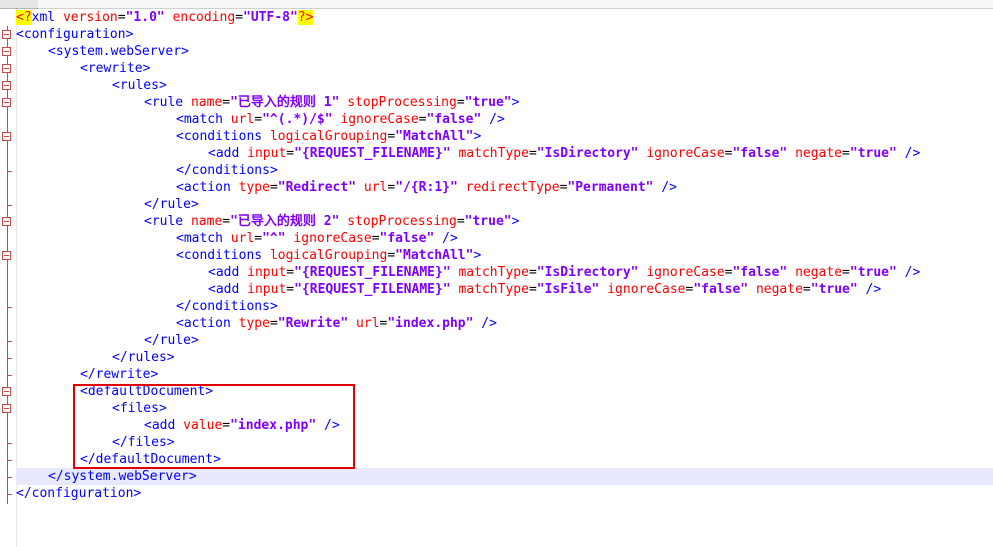  What do you see at coordinates (504, 85) in the screenshot?
I see `code-line: <rules>` at bounding box center [504, 85].